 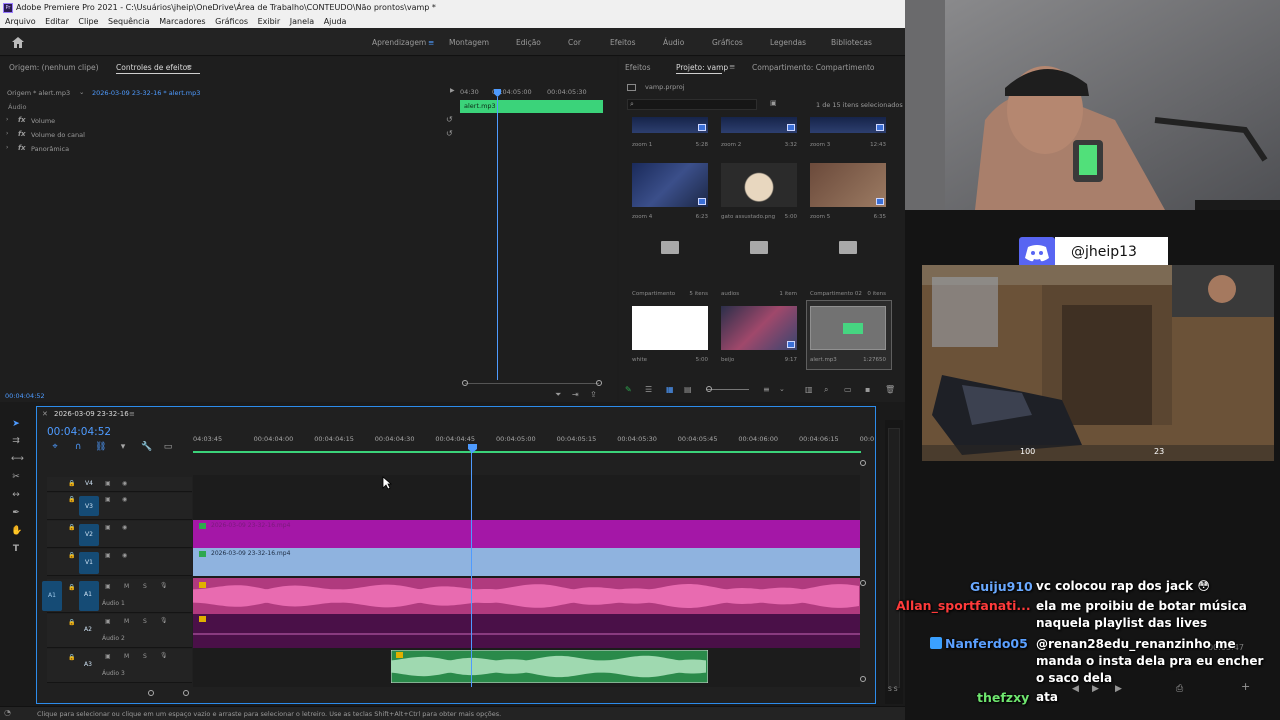 I want to click on play-icon: ▶, so click(x=452, y=90).